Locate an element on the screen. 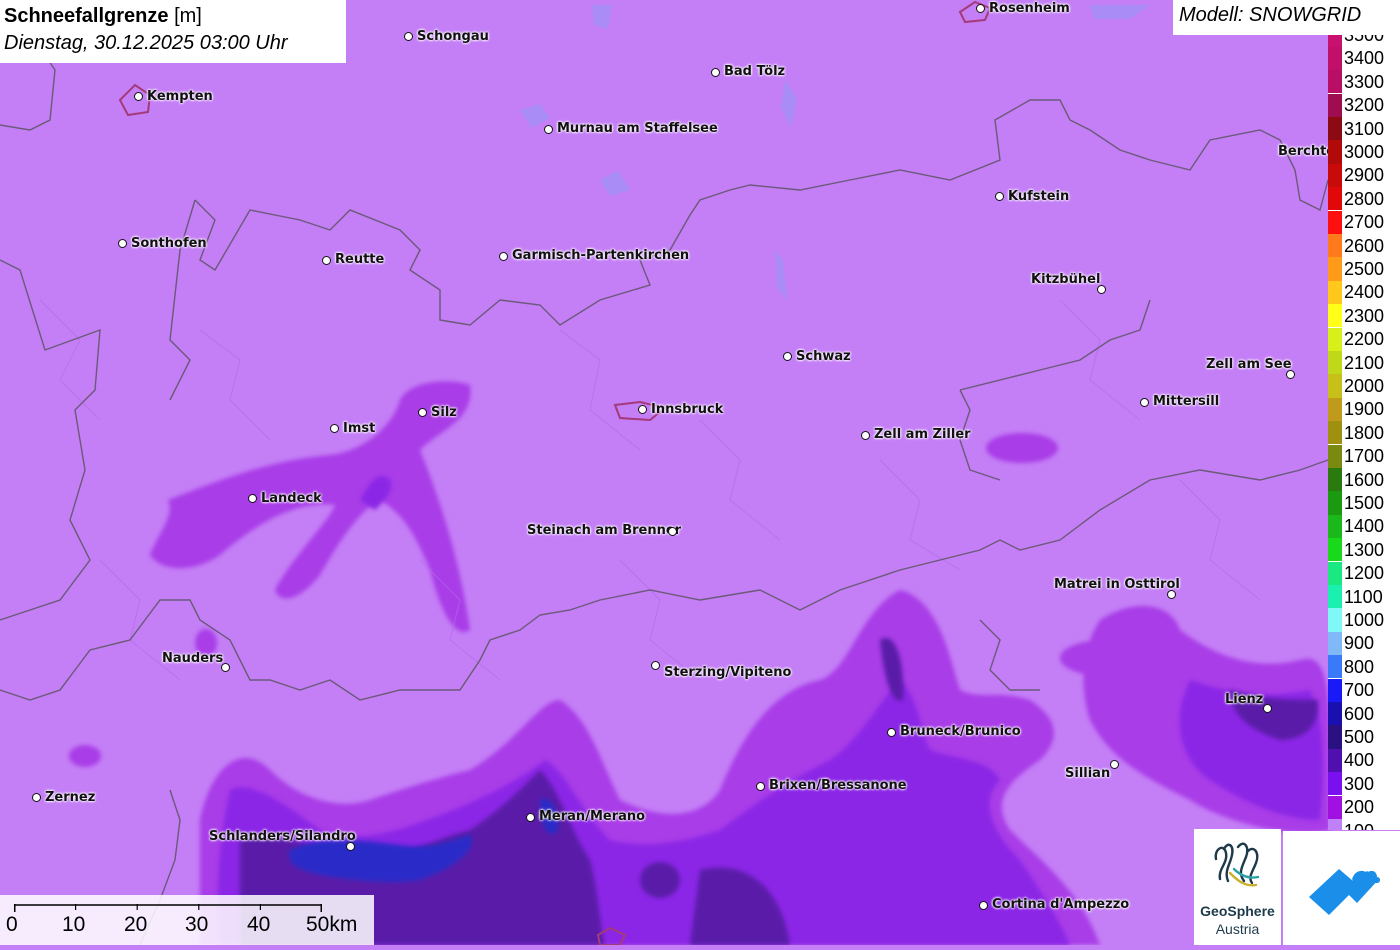  city-label-rosenheim: Rosenheim is located at coordinates (1029, 9).